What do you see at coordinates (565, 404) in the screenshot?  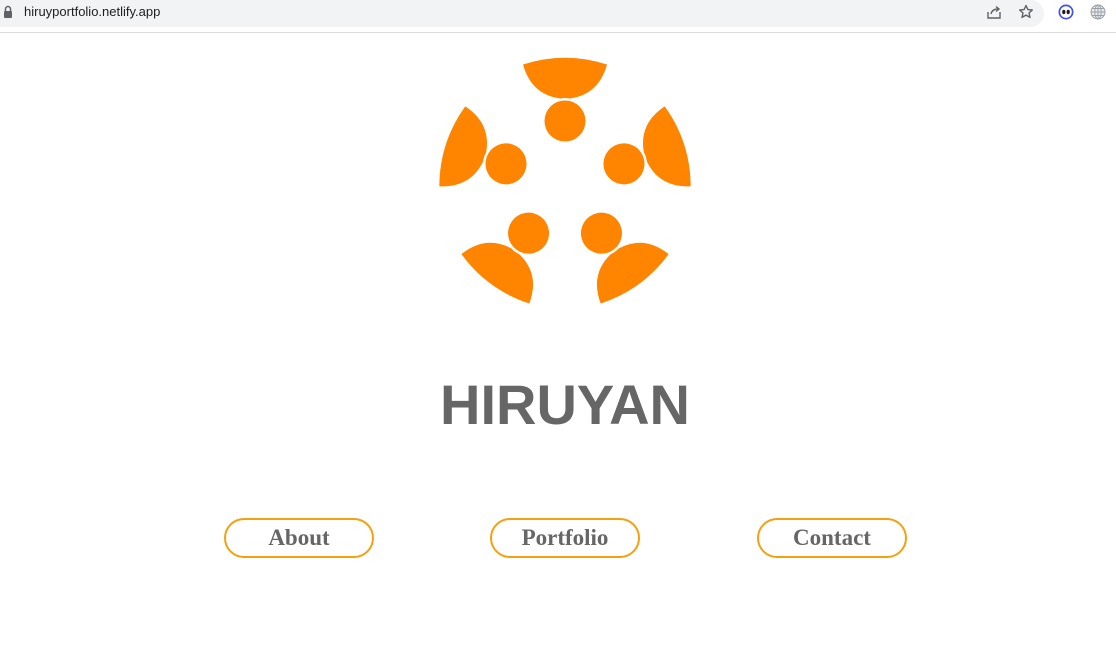 I see `brand-title: HIRUYAN` at bounding box center [565, 404].